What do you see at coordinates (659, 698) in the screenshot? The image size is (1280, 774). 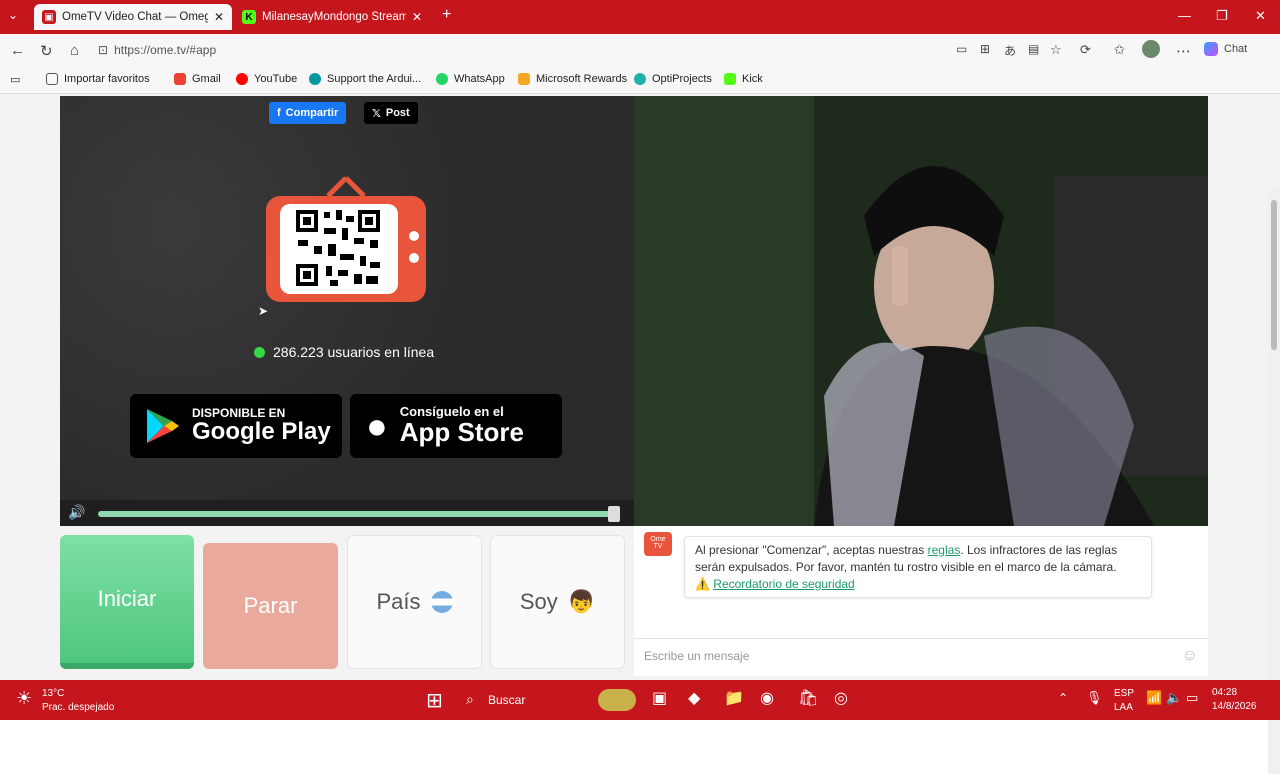 I see `task-view-icon: ▣` at bounding box center [659, 698].